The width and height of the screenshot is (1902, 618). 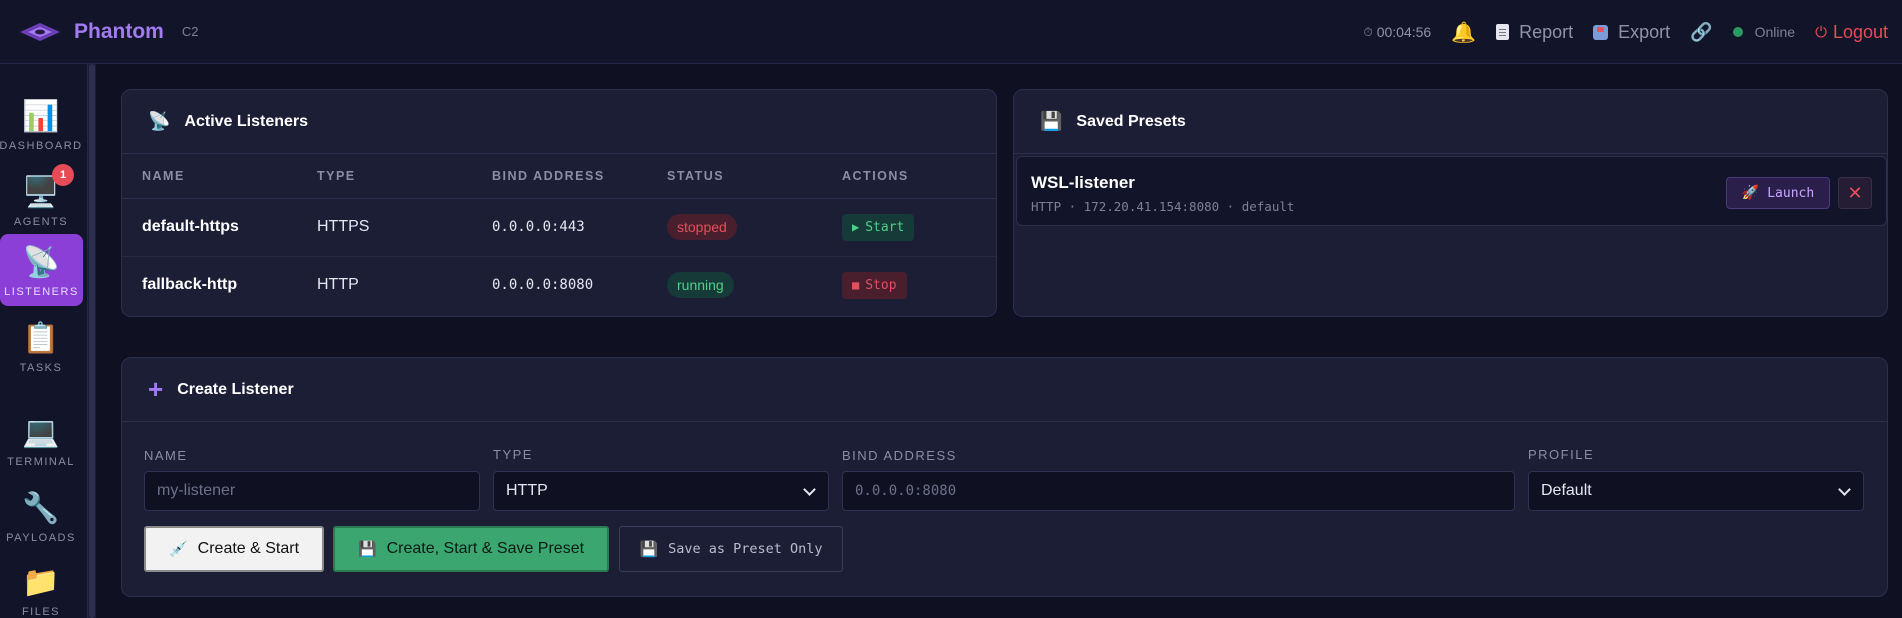 I want to click on listener-status-cell: running, so click(x=734, y=285).